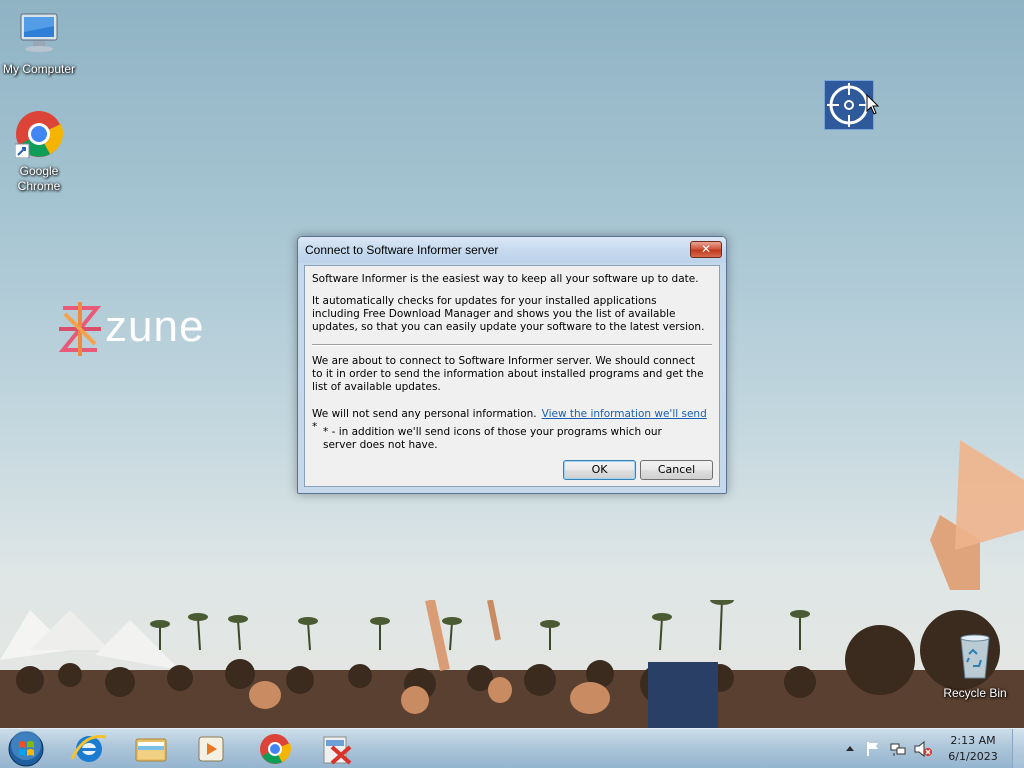  I want to click on clock-time: 2:13 AM, so click(973, 740).